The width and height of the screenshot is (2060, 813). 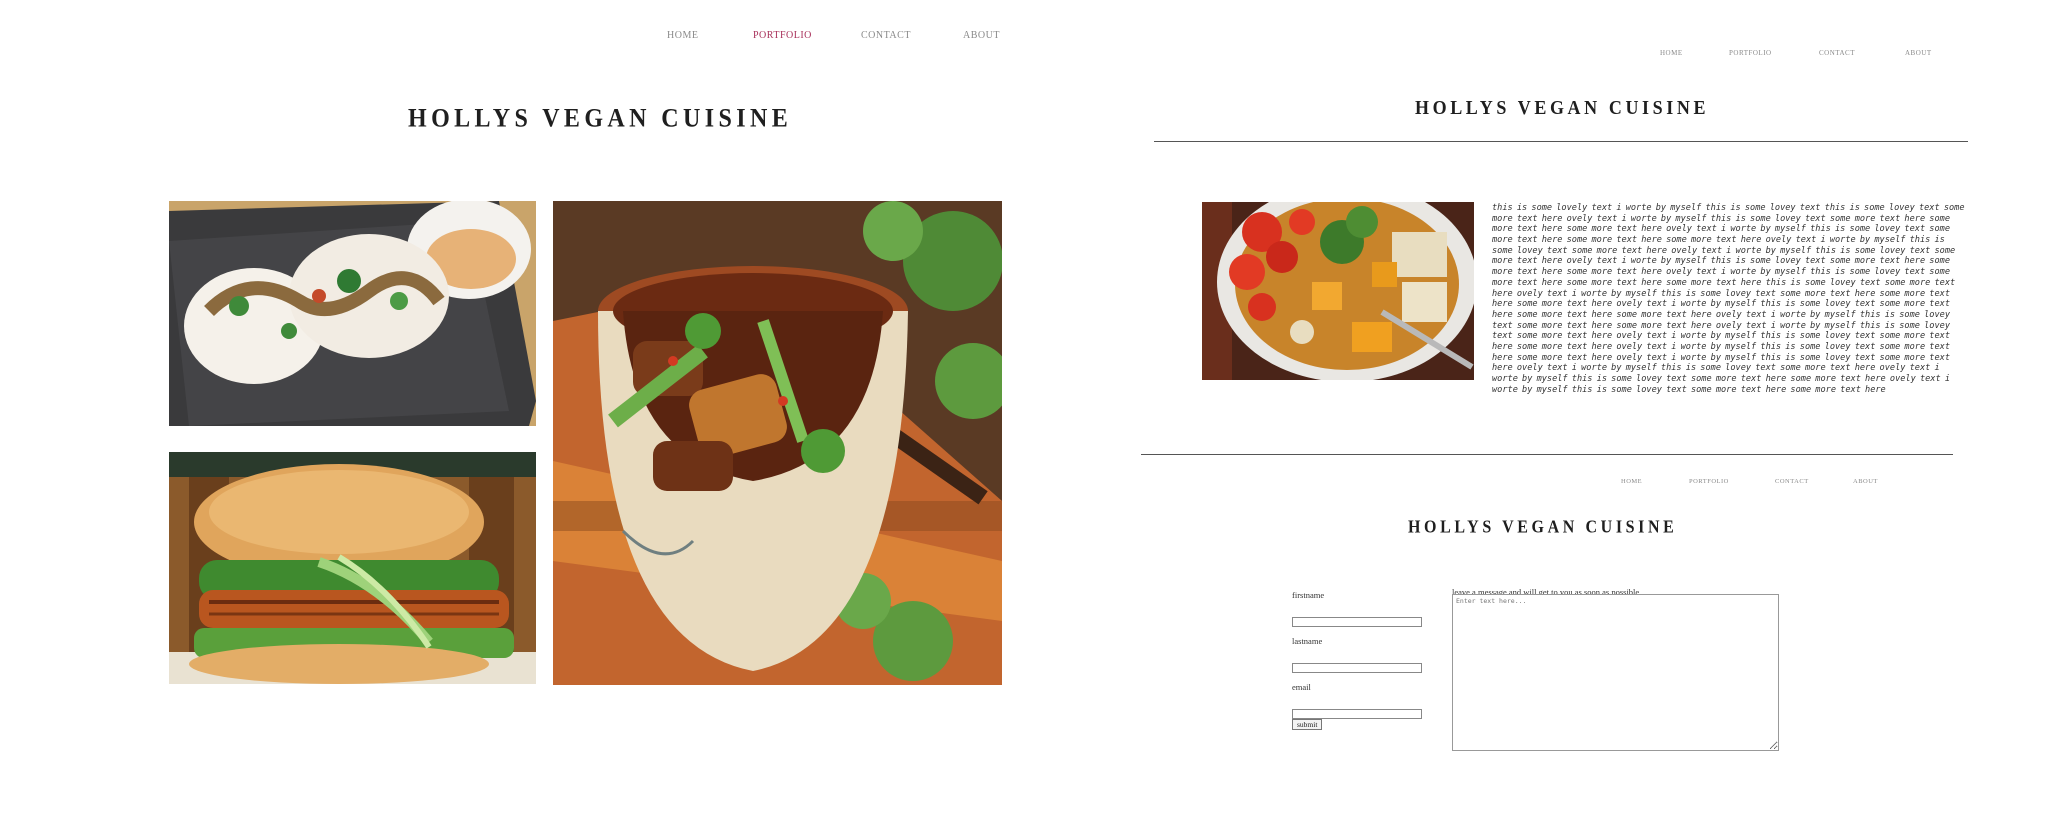 What do you see at coordinates (682, 35) in the screenshot?
I see `page1-nav-home: HOME` at bounding box center [682, 35].